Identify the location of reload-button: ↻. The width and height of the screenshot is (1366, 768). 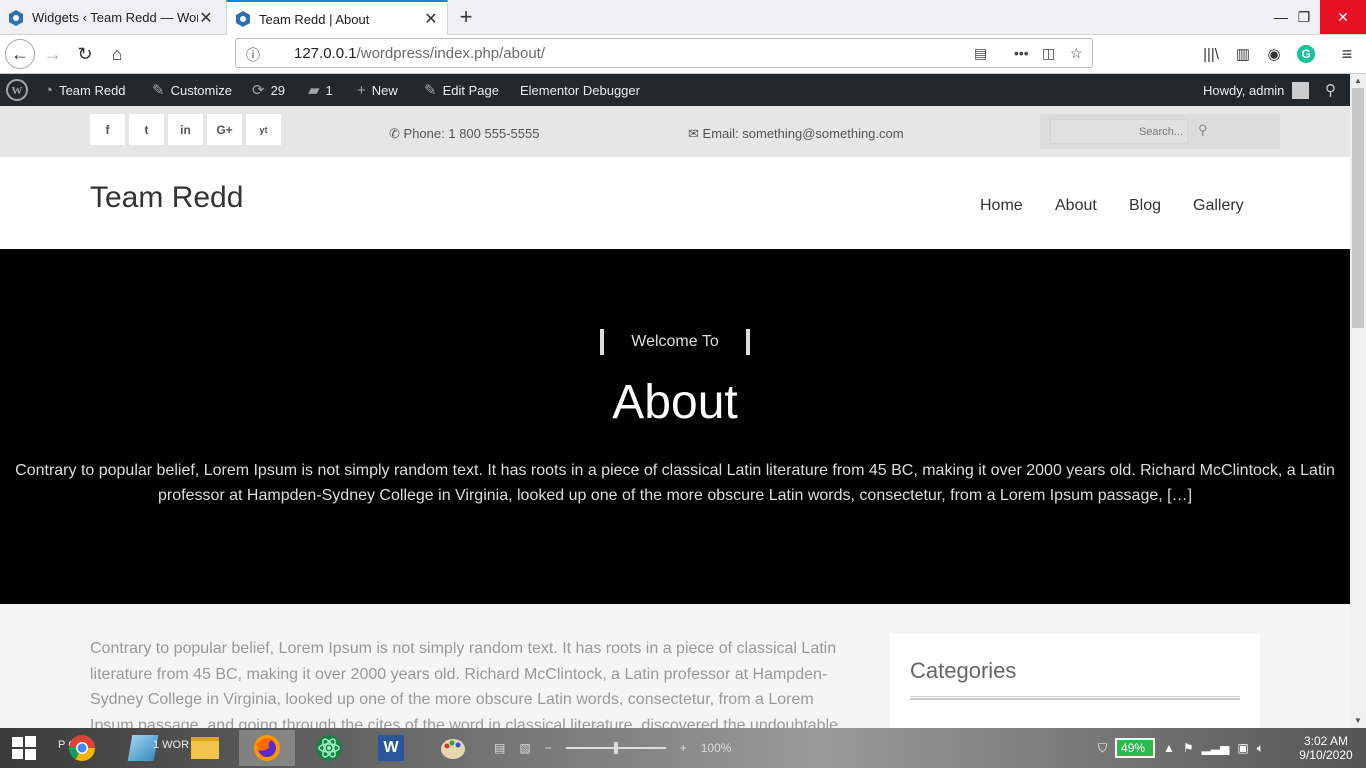
(85, 54).